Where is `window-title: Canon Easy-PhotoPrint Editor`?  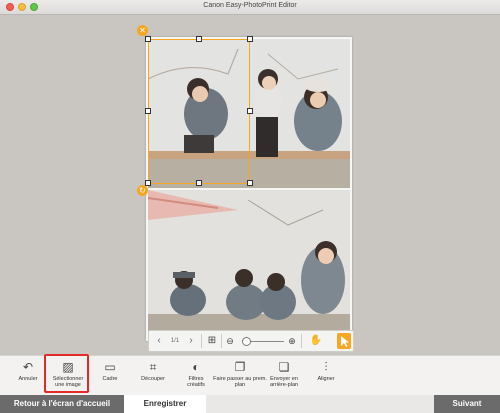
window-title: Canon Easy-PhotoPrint Editor is located at coordinates (250, 5).